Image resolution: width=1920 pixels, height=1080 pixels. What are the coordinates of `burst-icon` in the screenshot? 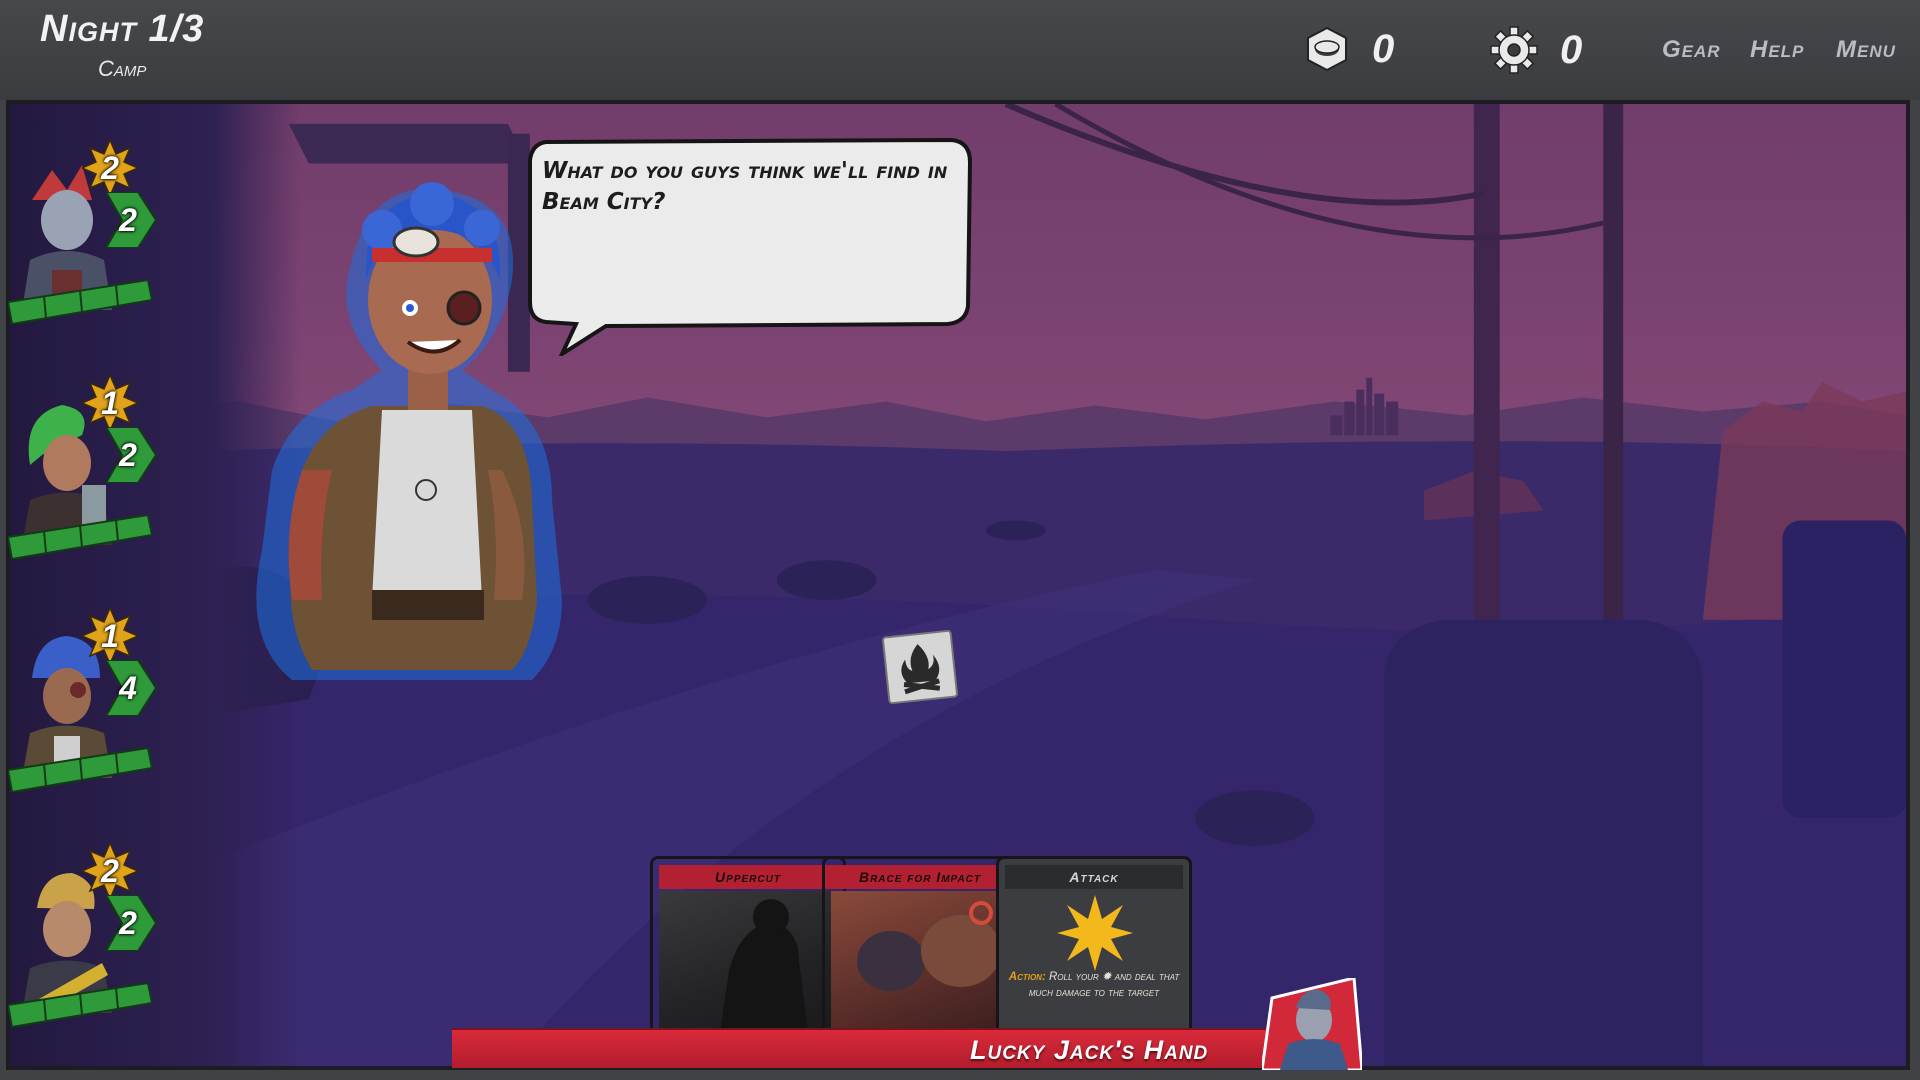 It's located at (1095, 933).